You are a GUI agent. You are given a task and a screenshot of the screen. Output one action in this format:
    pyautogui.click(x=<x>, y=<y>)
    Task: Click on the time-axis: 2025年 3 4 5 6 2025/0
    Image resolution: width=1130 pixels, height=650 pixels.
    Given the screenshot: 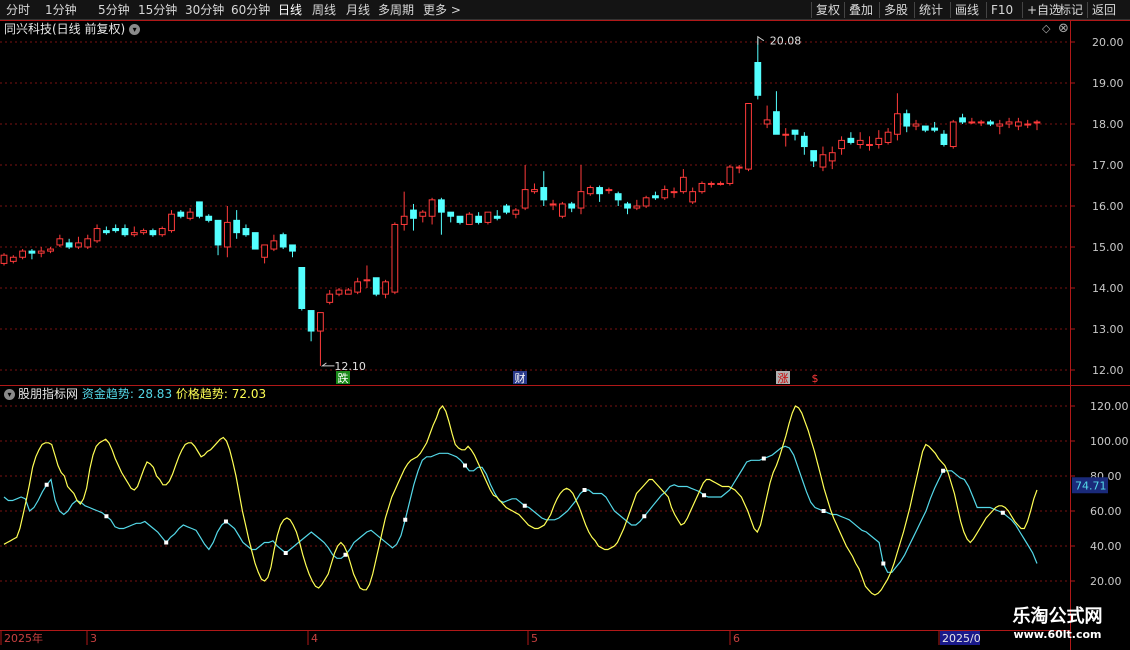 What is the action you would take?
    pyautogui.click(x=490, y=638)
    